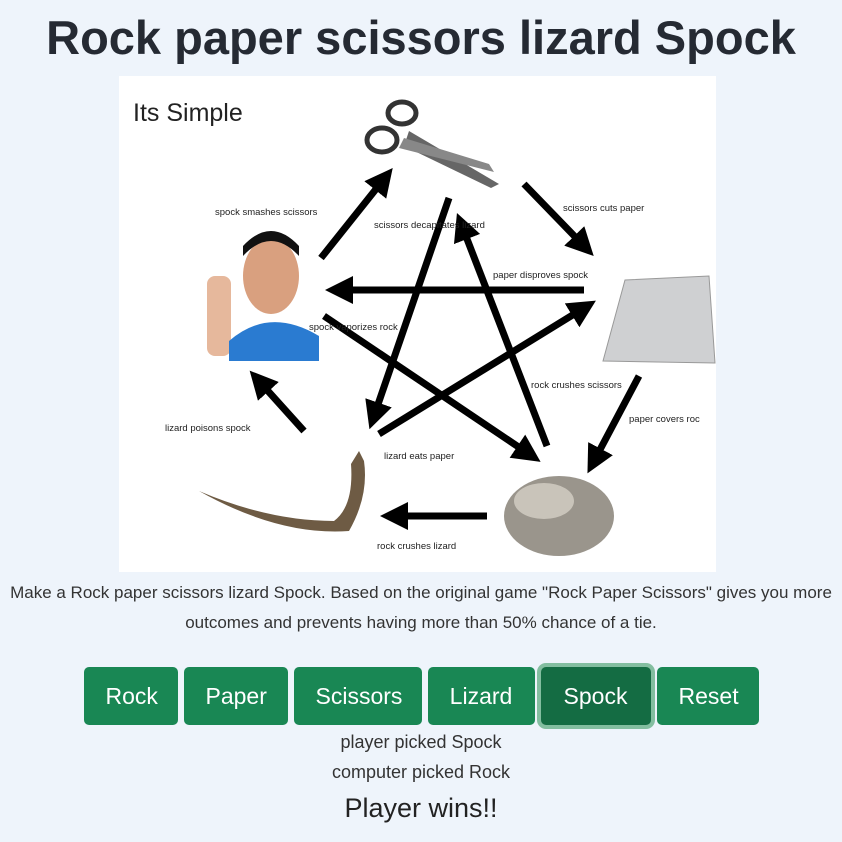 The width and height of the screenshot is (842, 842). Describe the element at coordinates (282, 491) in the screenshot. I see `lizard-icon` at that location.